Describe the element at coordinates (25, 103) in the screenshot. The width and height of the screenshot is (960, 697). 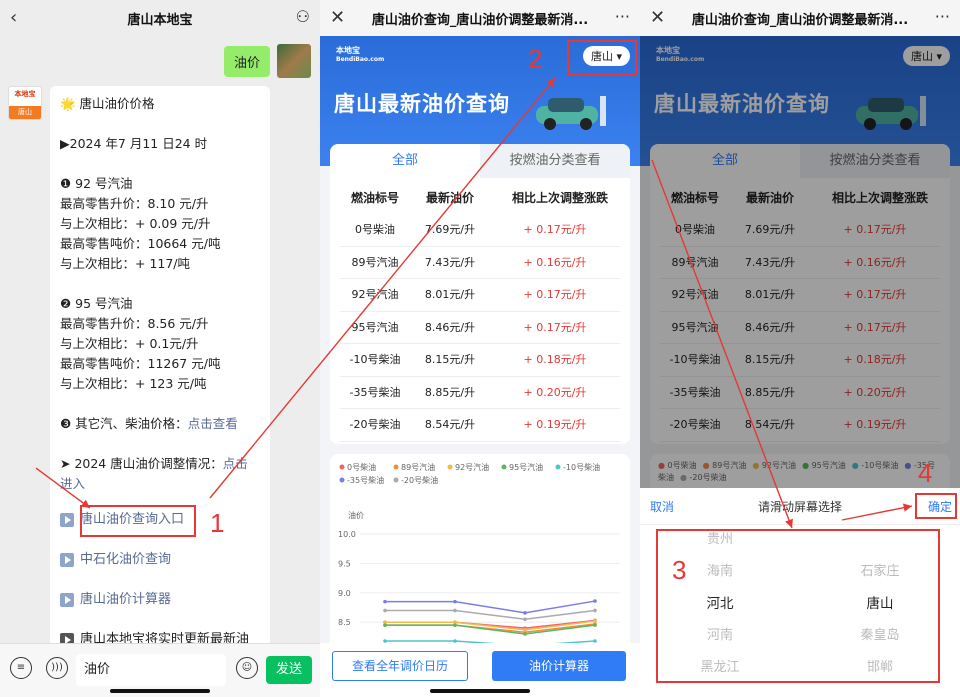
I see `bot-avatar: 本地宝 唐山` at that location.